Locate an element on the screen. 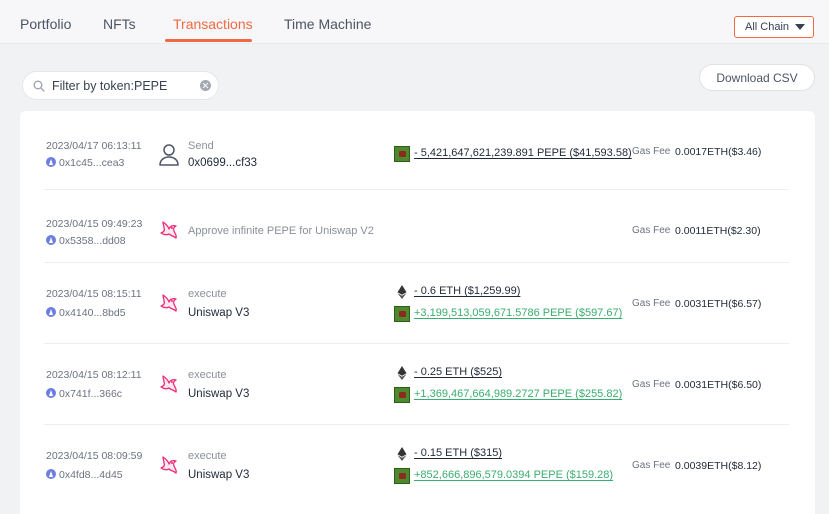  tab-portfolio: Portfolio is located at coordinates (45, 24).